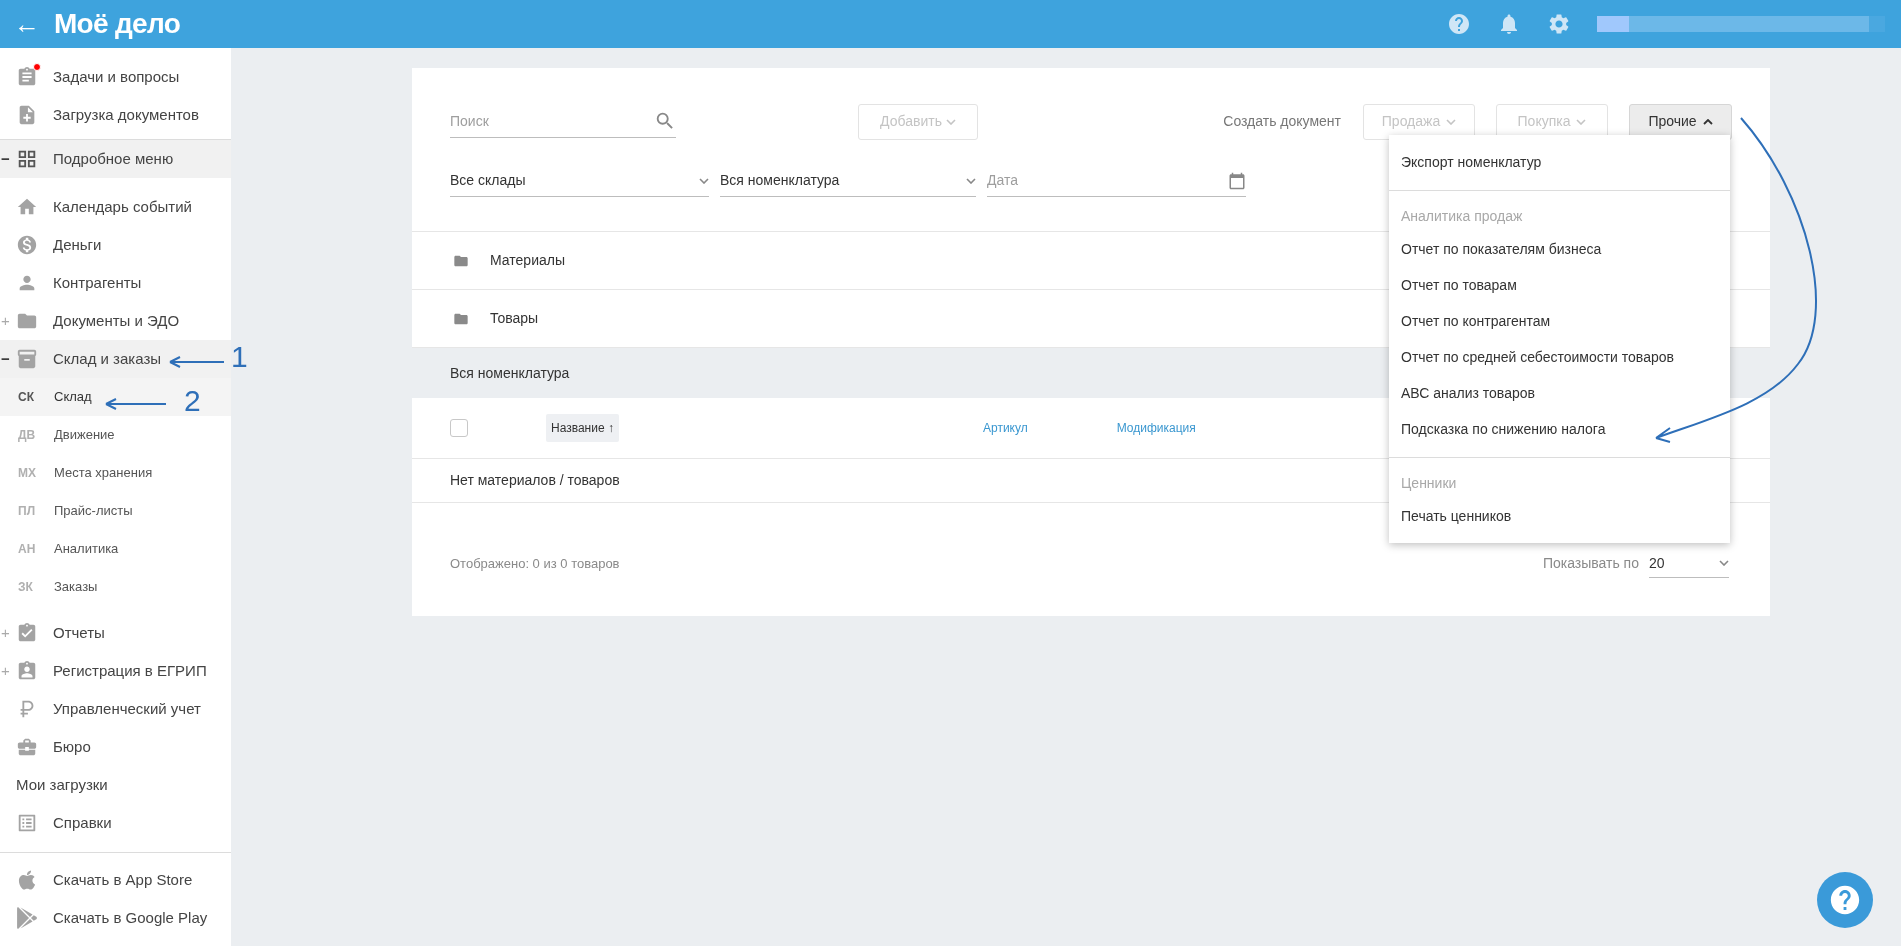 The image size is (1901, 946). What do you see at coordinates (73, 397) in the screenshot?
I see `sidebar-label: Склад` at bounding box center [73, 397].